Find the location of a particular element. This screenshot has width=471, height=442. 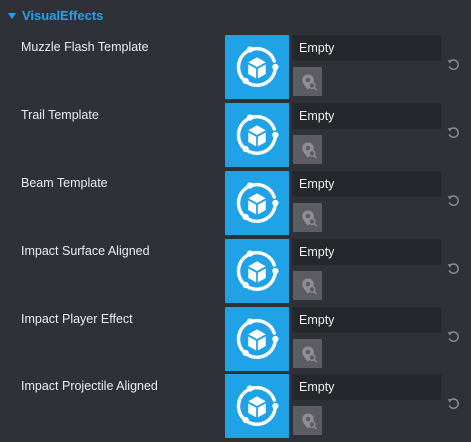

property-label: Muzzle Flash Template is located at coordinates (85, 47).